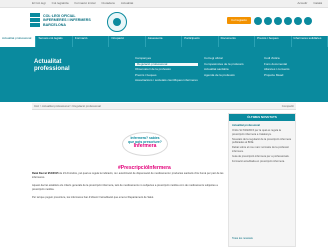 The height and width of the screenshot is (247, 328). I want to click on nav-item-actualitat: Actualitat professional, so click(18, 41).